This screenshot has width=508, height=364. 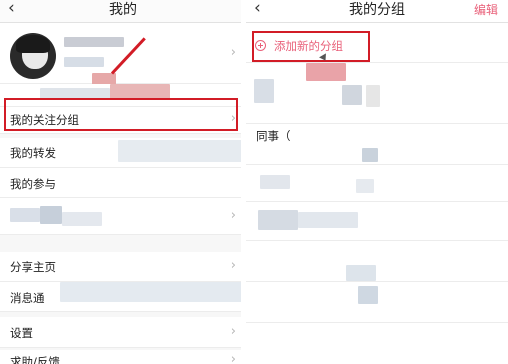 I want to click on top-bar: ‹ 我的分组 编辑, so click(x=377, y=11).